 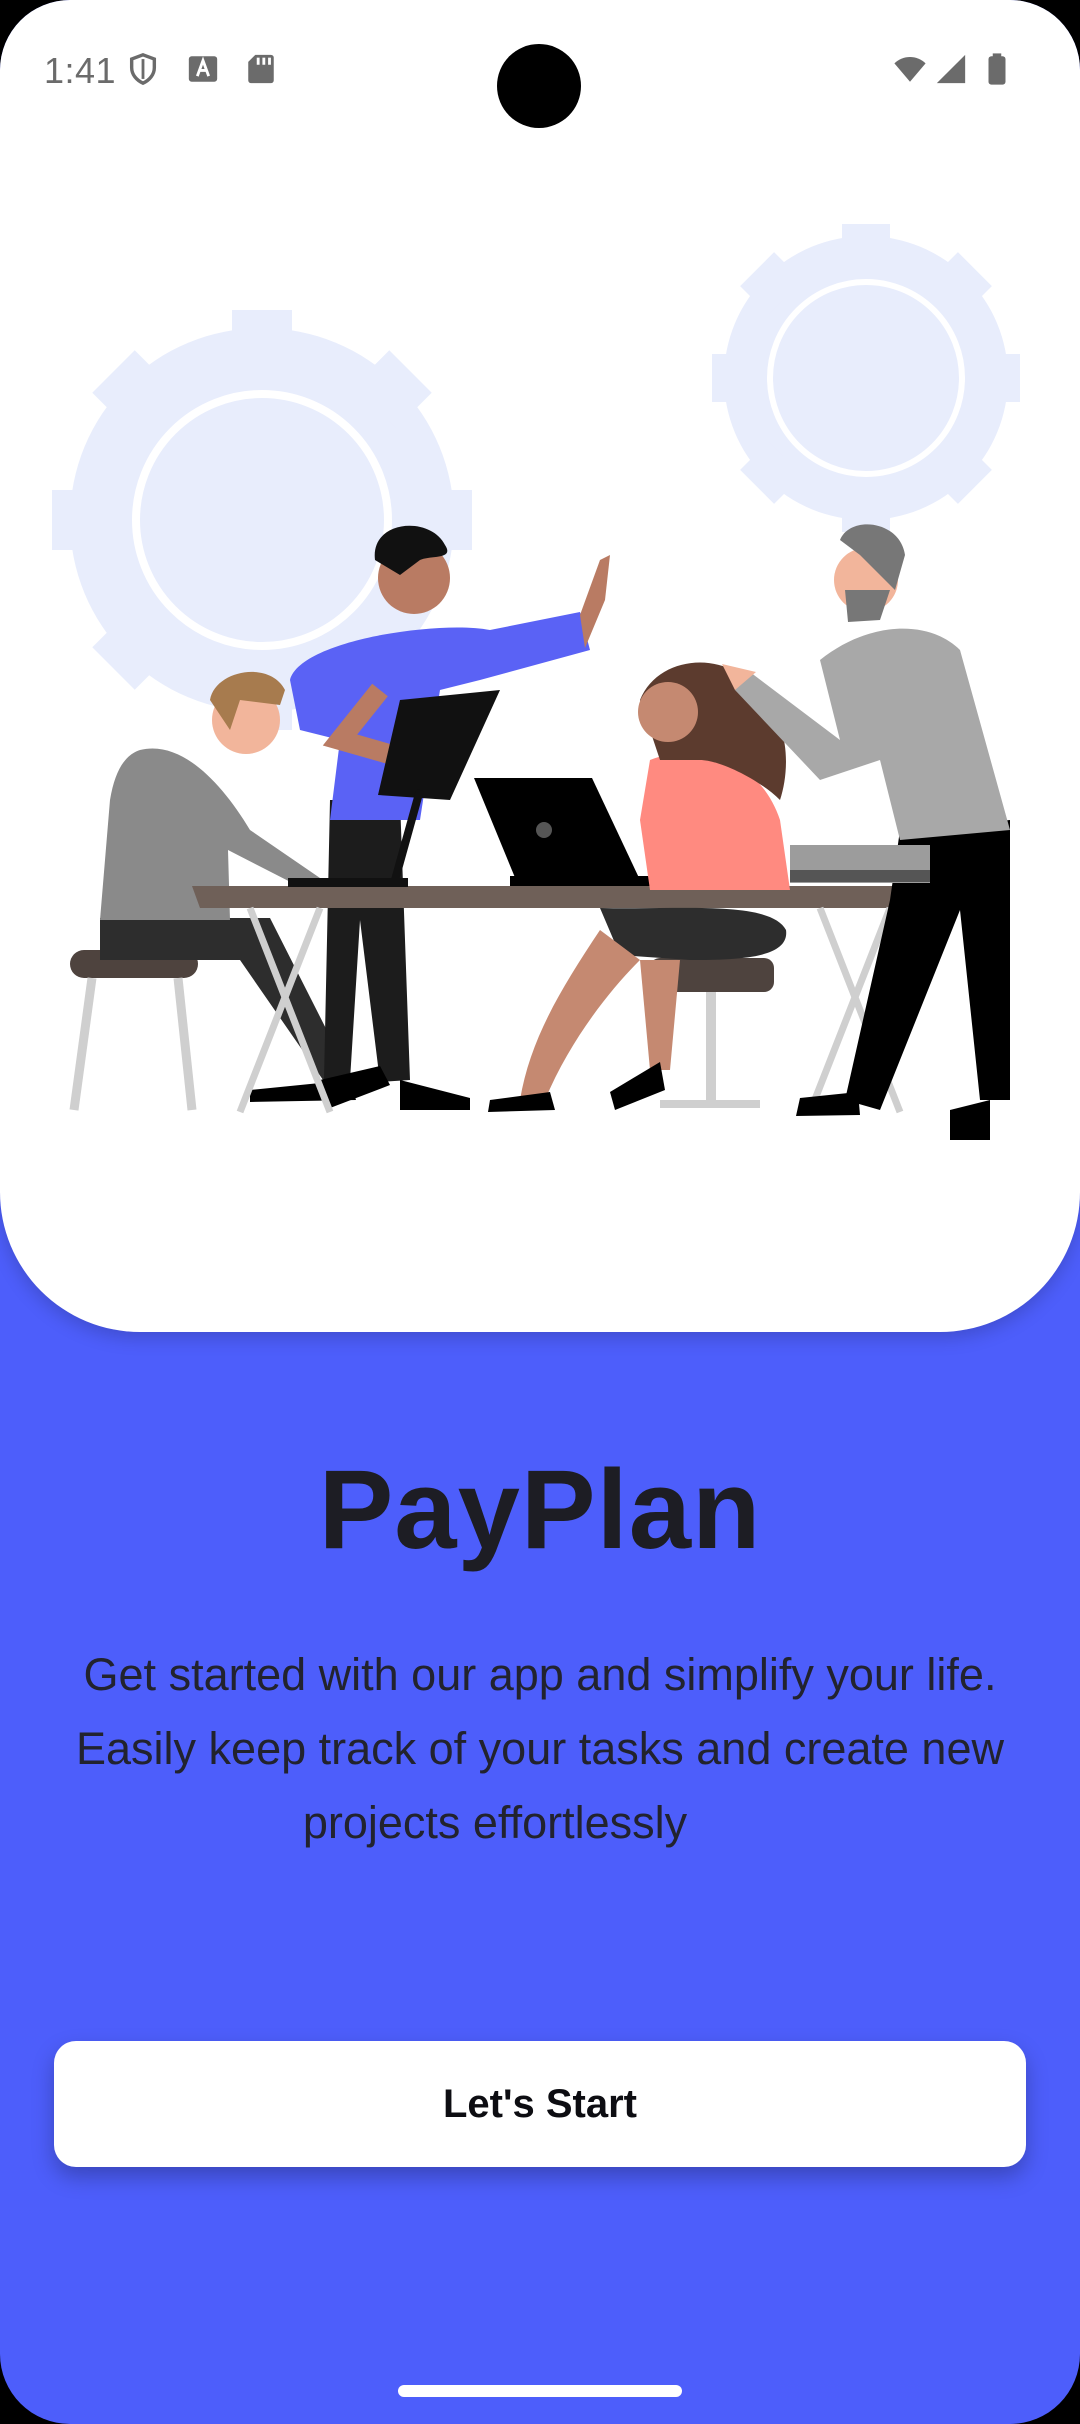 I want to click on sd-card-icon, so click(x=261, y=69).